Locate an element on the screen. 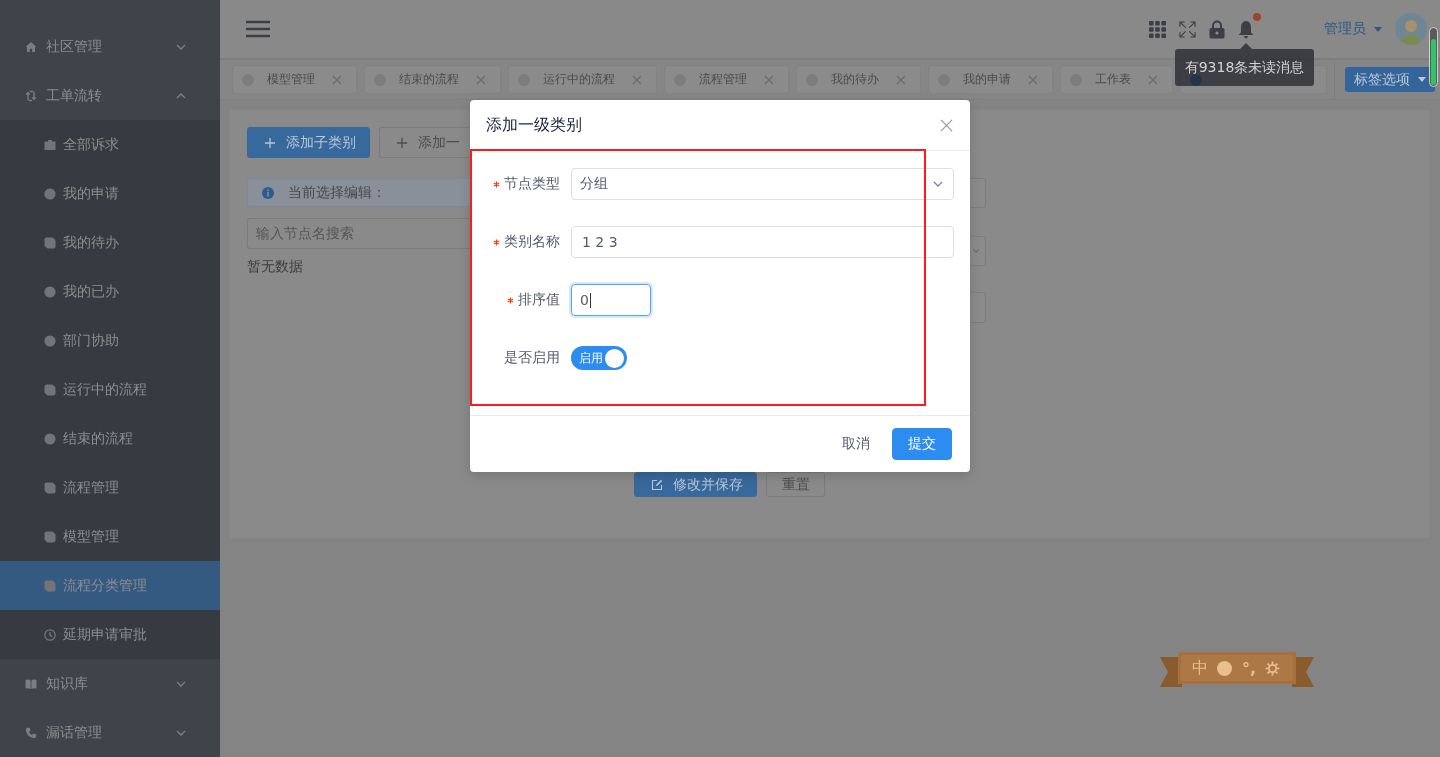  tab-options-button: 标签选项 is located at coordinates (1390, 79).